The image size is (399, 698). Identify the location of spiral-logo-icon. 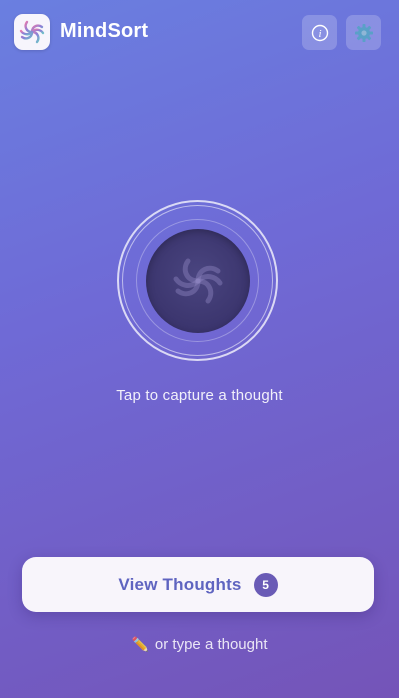
(32, 32).